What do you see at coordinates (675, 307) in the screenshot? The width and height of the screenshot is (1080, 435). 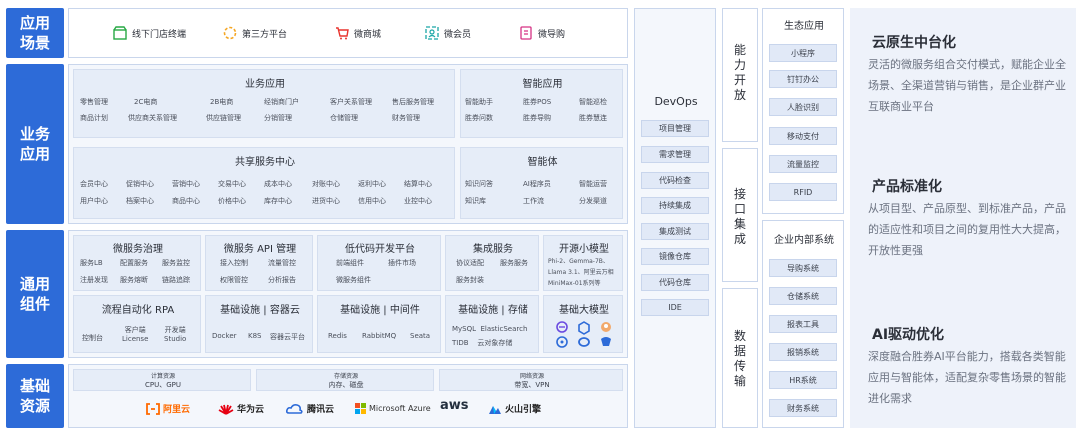 I see `devops-item: IDE` at bounding box center [675, 307].